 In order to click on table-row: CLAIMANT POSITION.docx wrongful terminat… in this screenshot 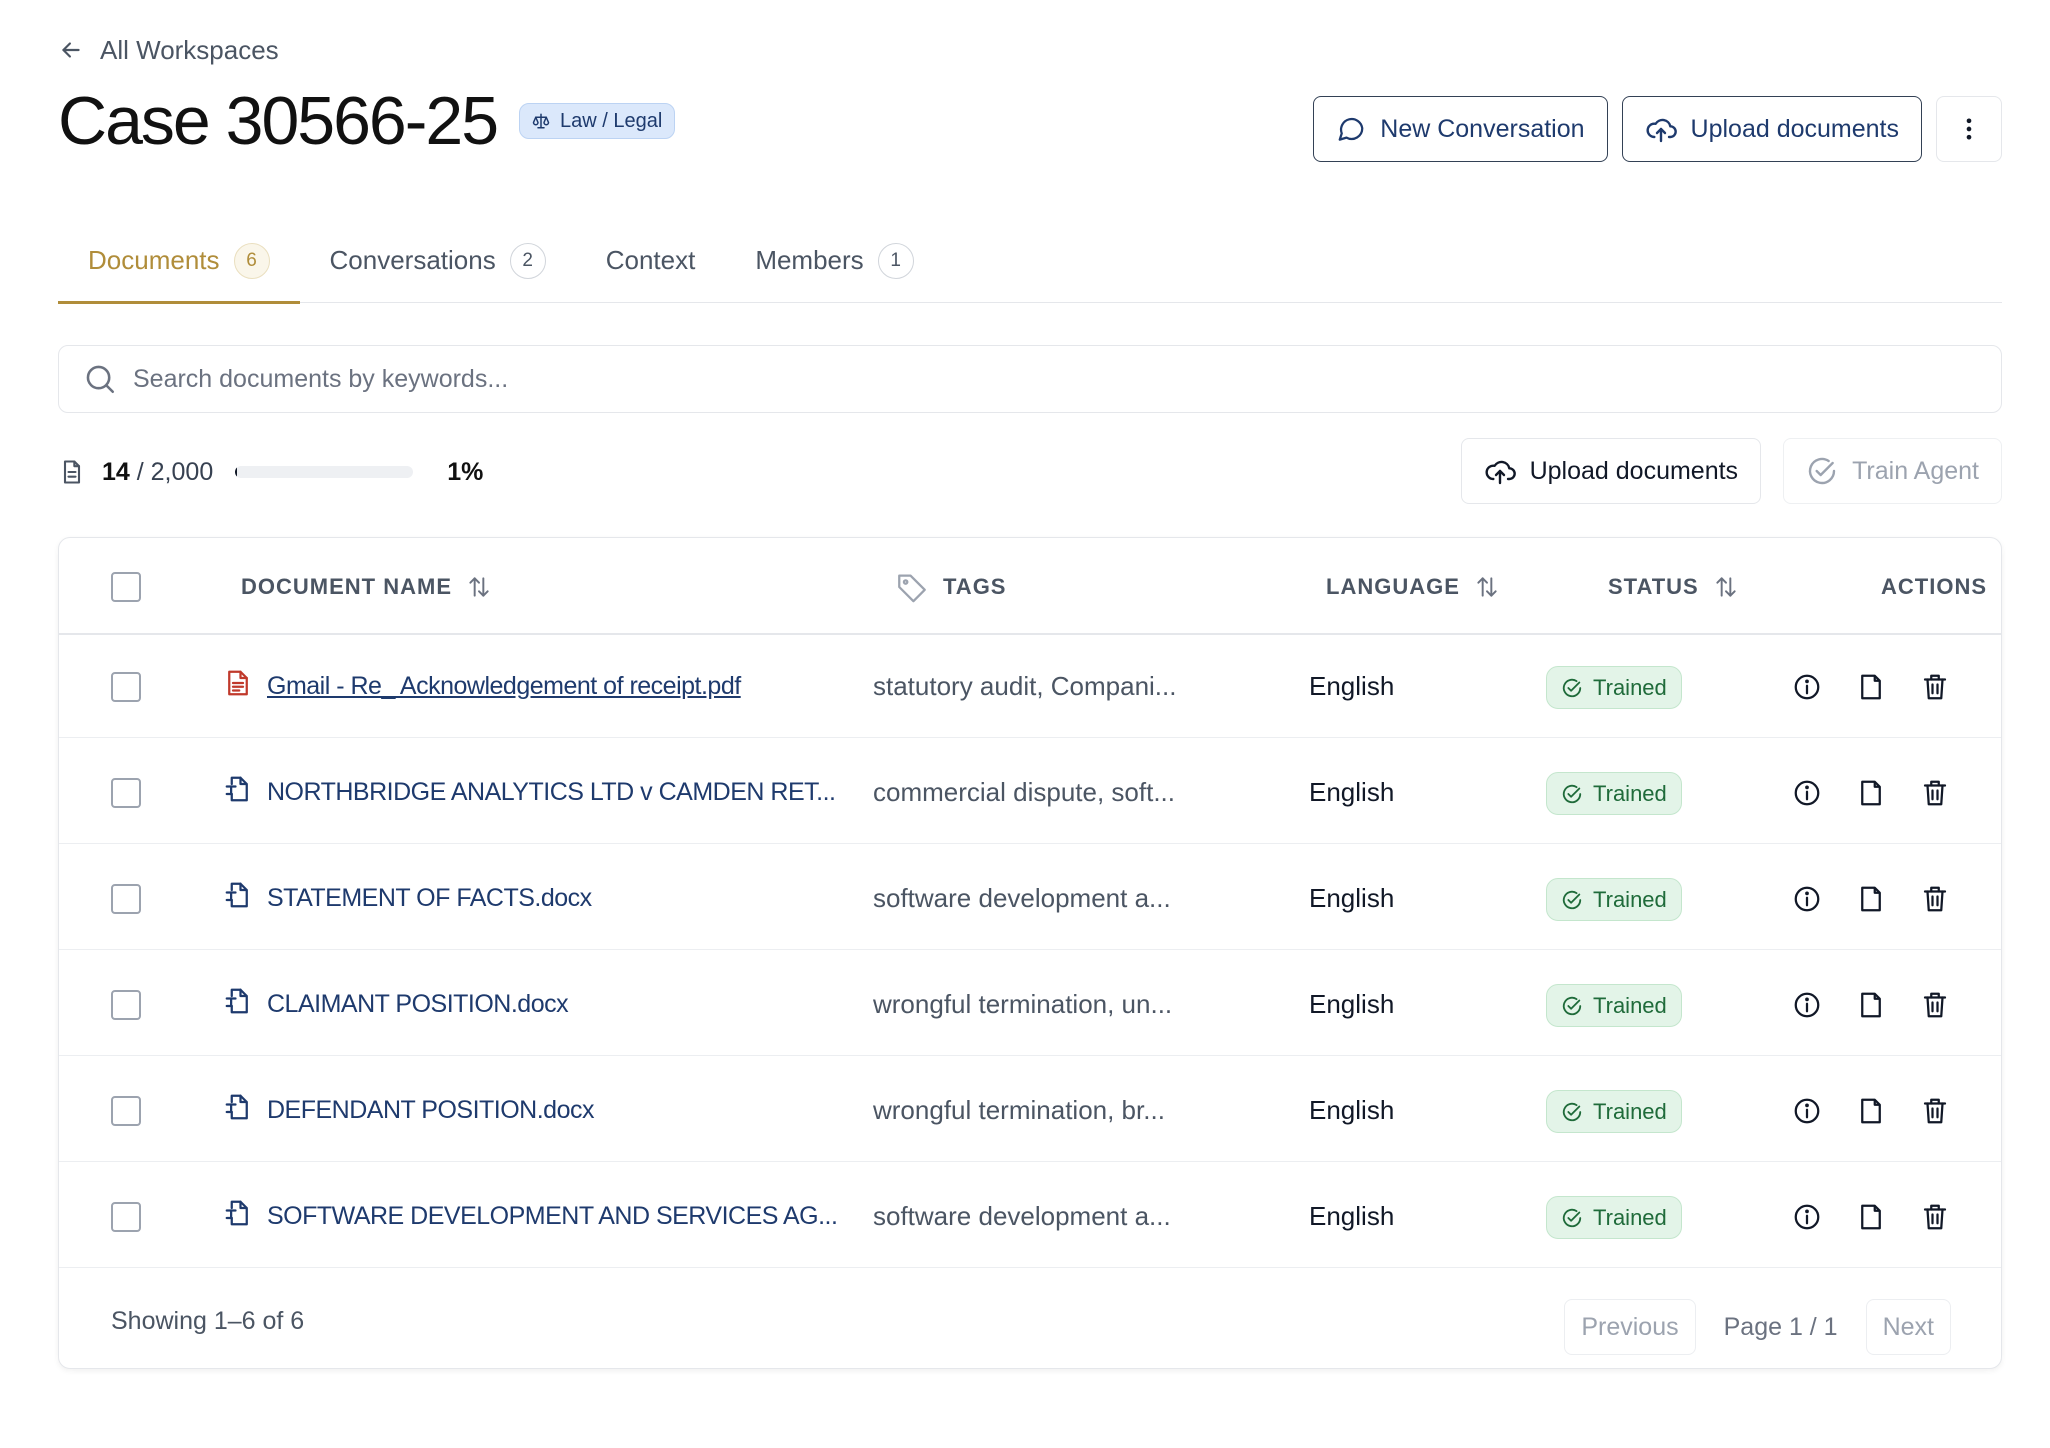, I will do `click(1030, 1004)`.